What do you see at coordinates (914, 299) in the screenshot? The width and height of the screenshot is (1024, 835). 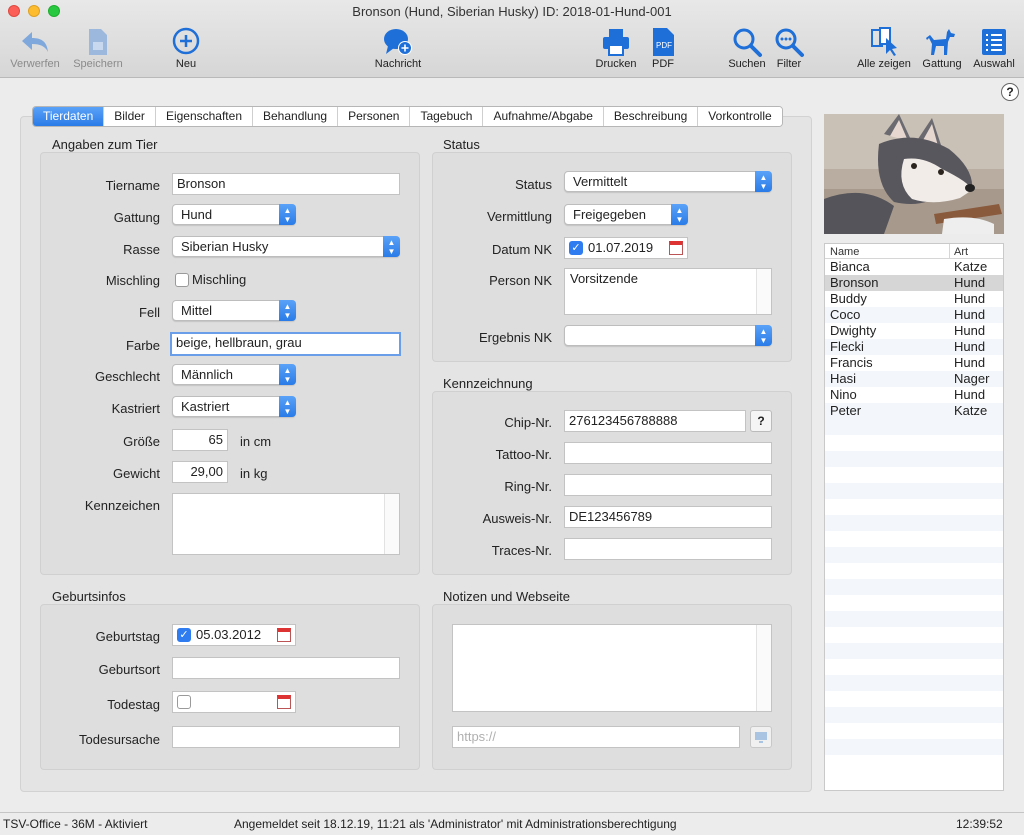 I see `list-item: Buddy Hund` at bounding box center [914, 299].